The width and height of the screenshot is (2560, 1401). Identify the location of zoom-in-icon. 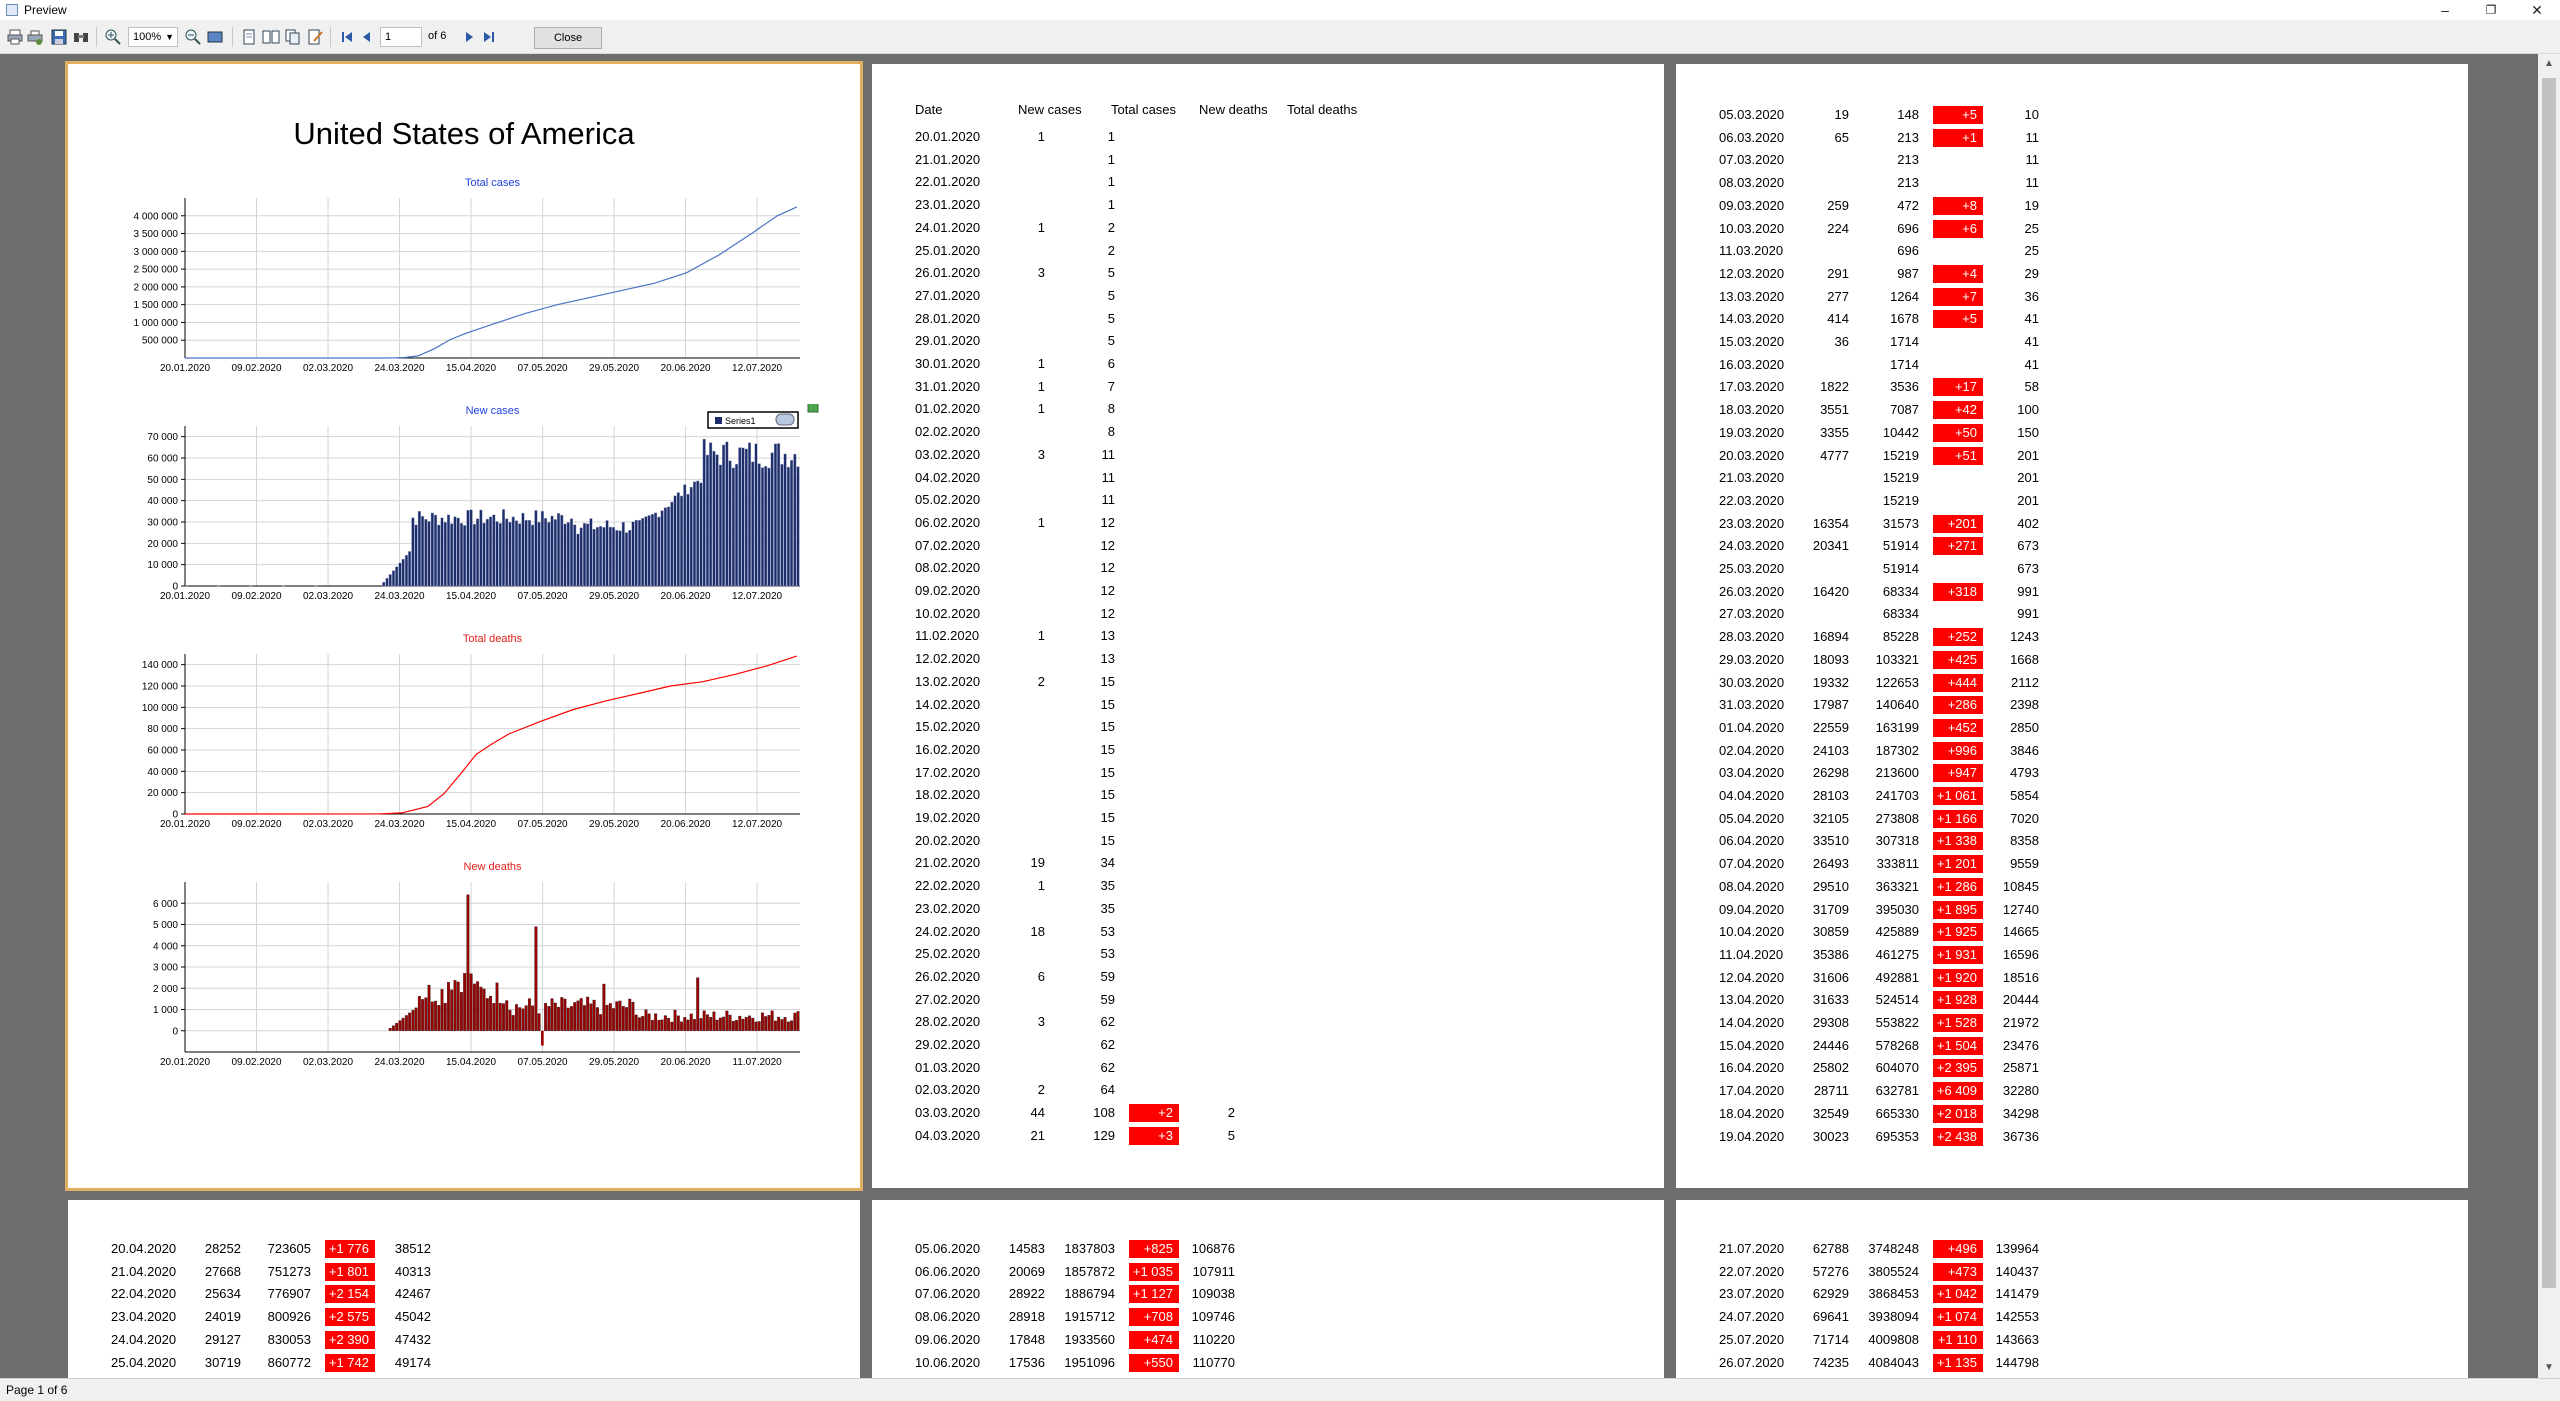
(113, 37).